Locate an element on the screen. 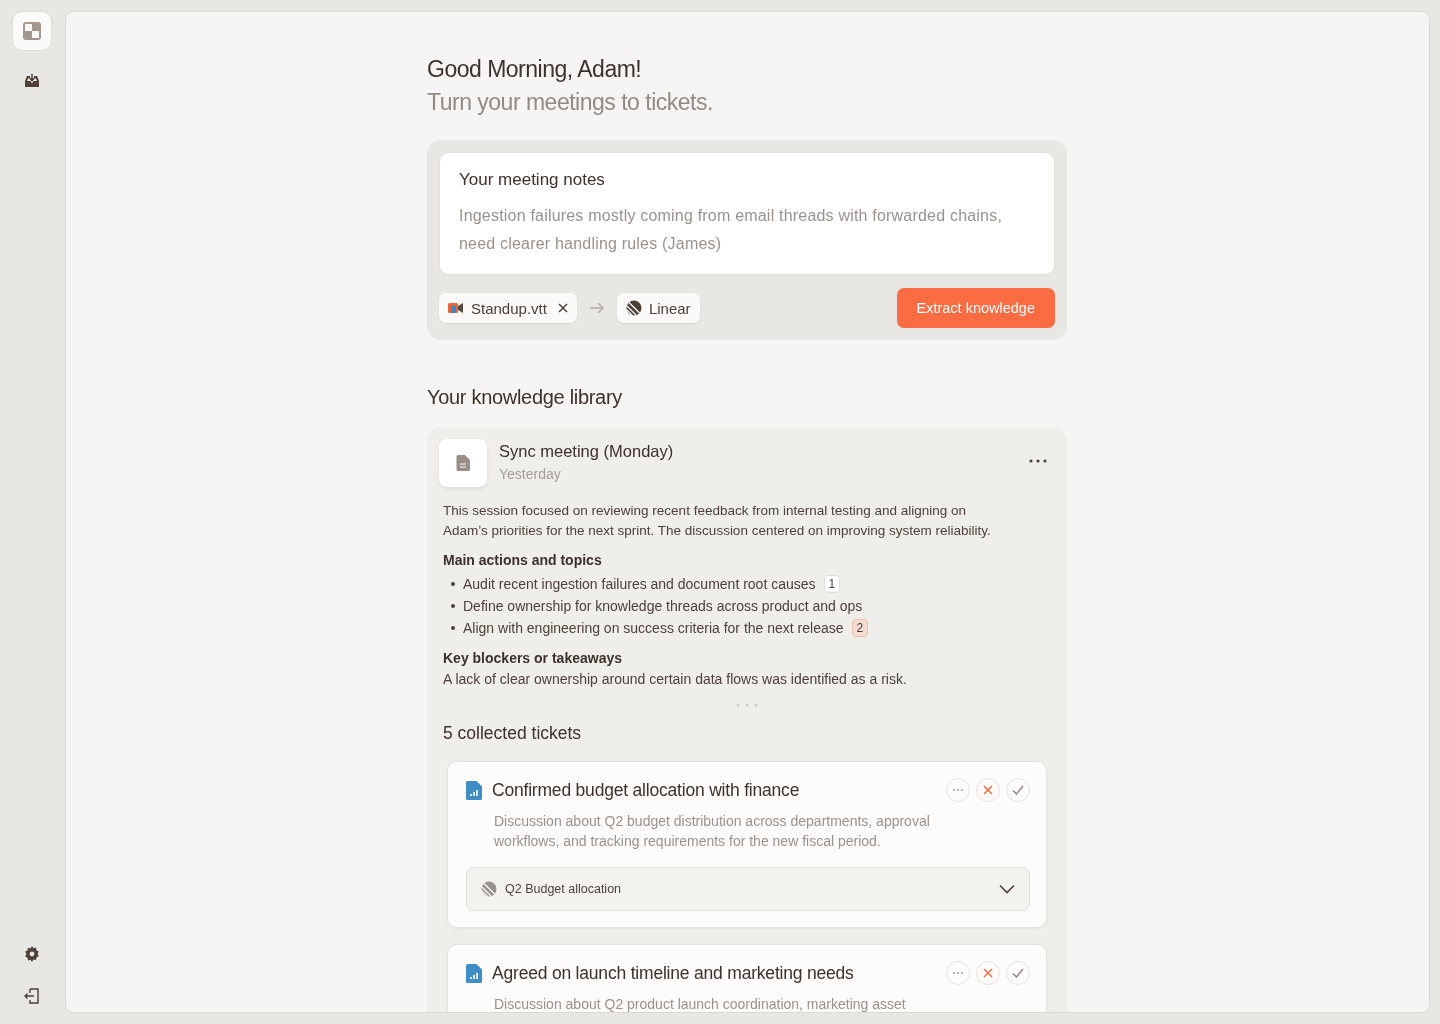  takeaway-text: A lack of clear ownership around certain data flows was identified as a risk. is located at coordinates (675, 679).